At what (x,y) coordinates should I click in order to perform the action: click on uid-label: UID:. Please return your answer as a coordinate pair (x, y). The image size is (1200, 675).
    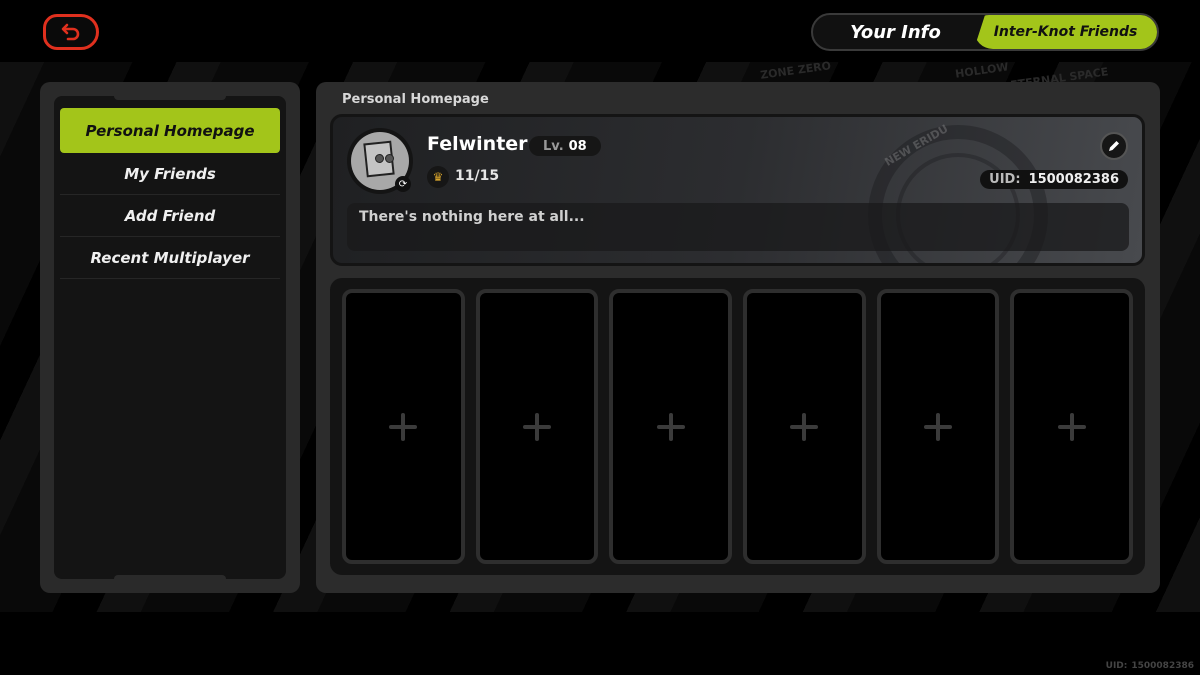
    Looking at the image, I should click on (1005, 179).